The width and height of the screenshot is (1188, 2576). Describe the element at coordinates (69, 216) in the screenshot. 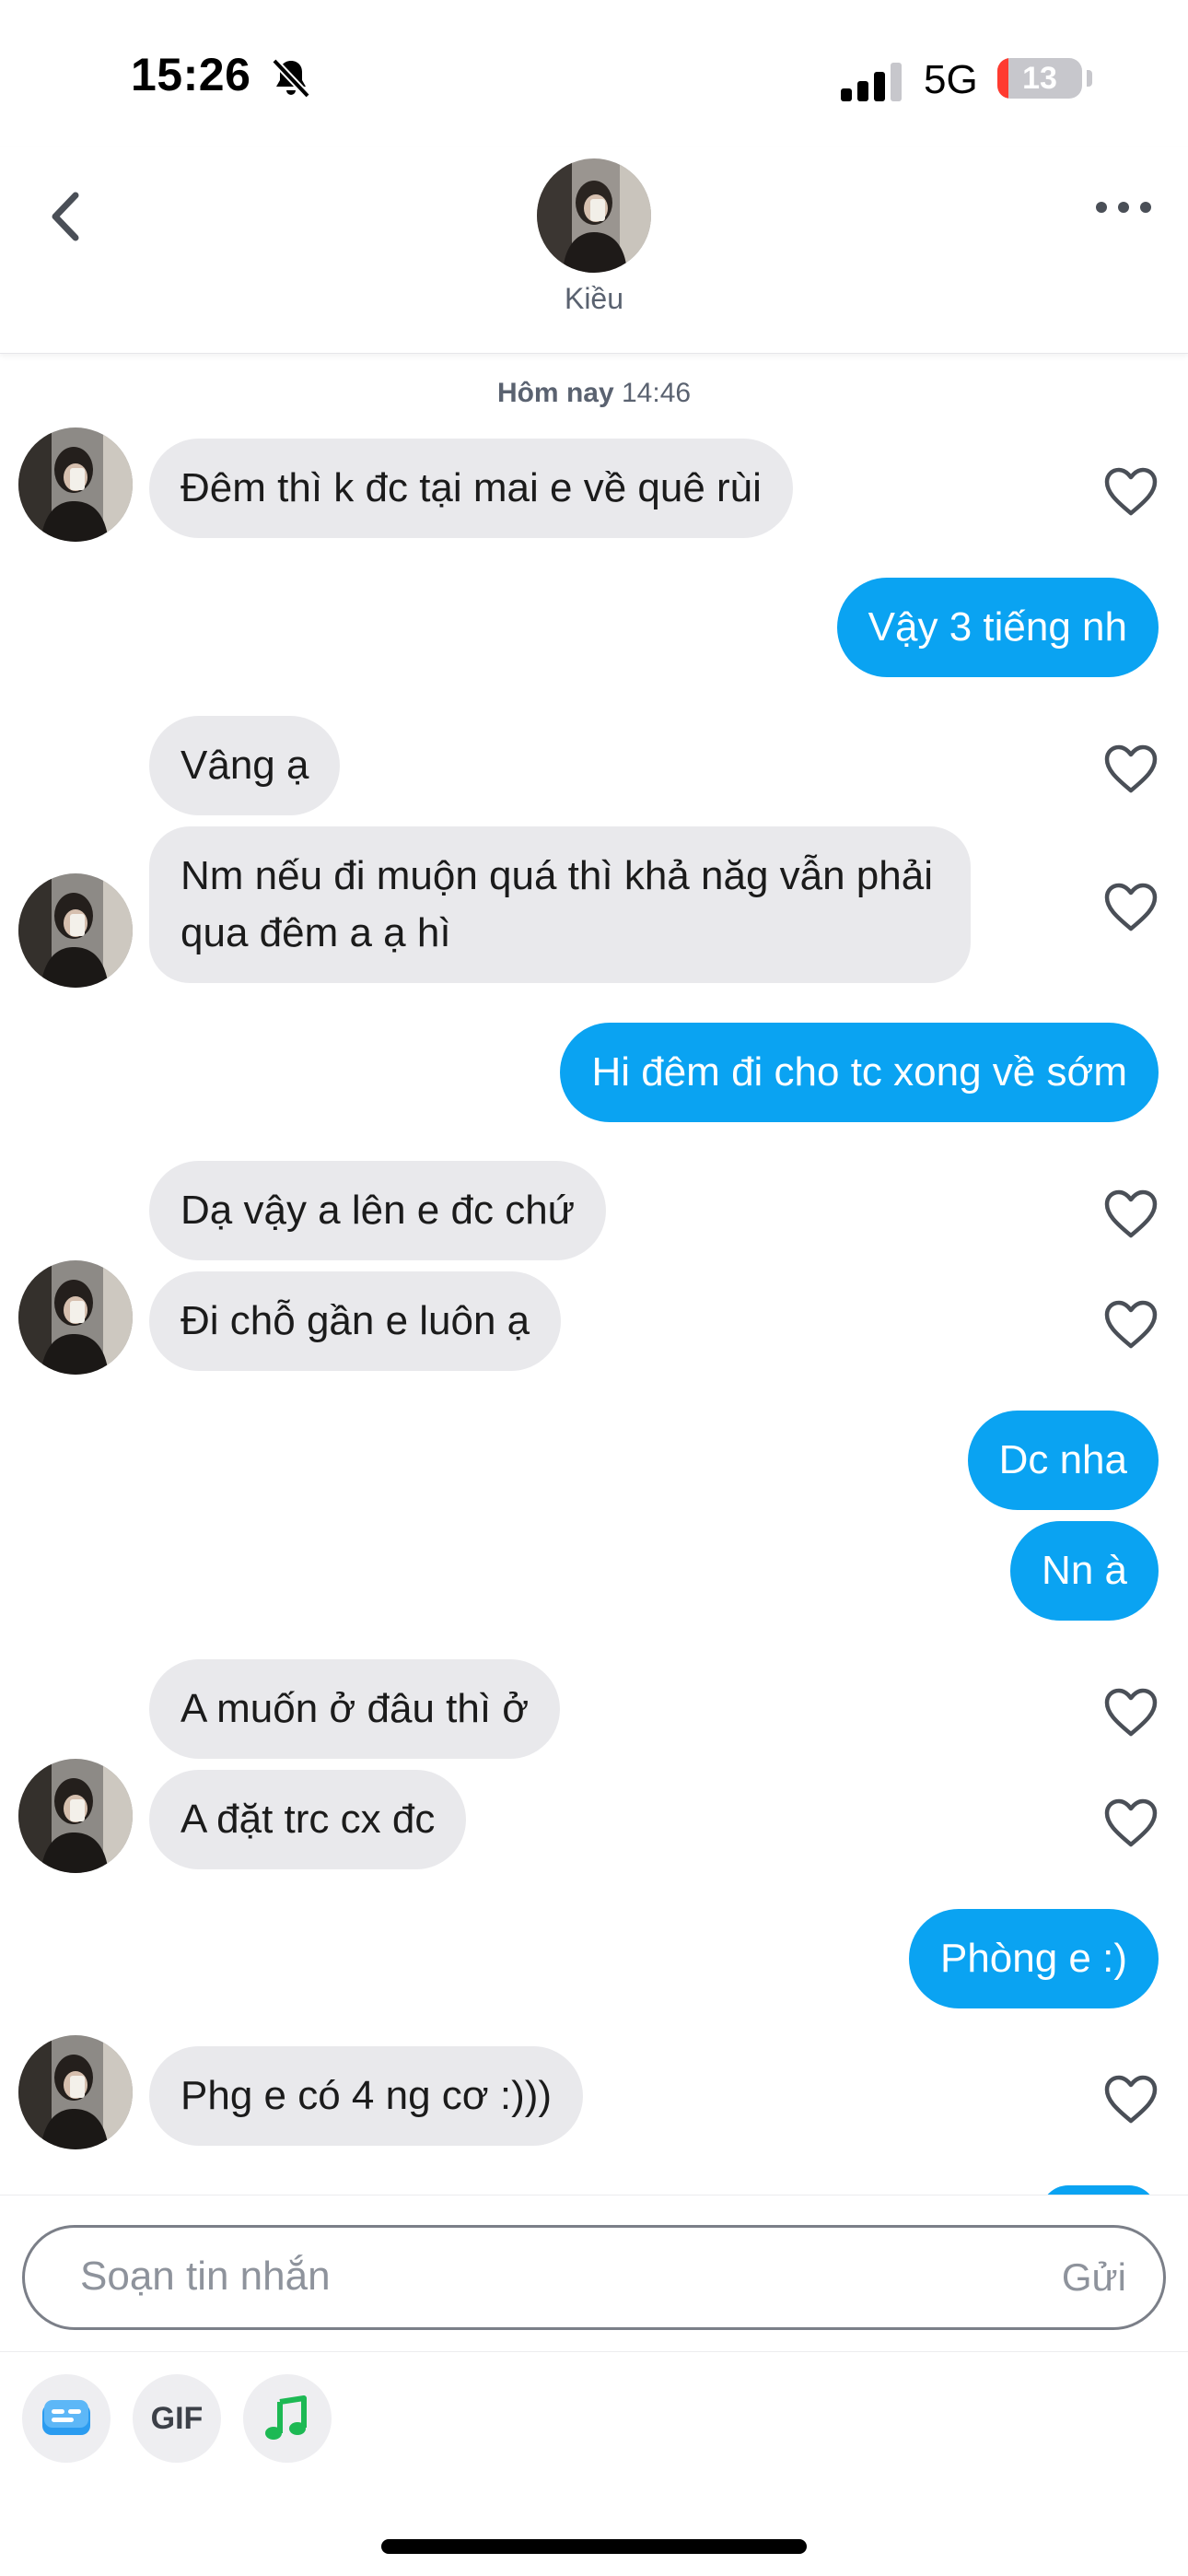

I see `chevron-left-icon` at that location.